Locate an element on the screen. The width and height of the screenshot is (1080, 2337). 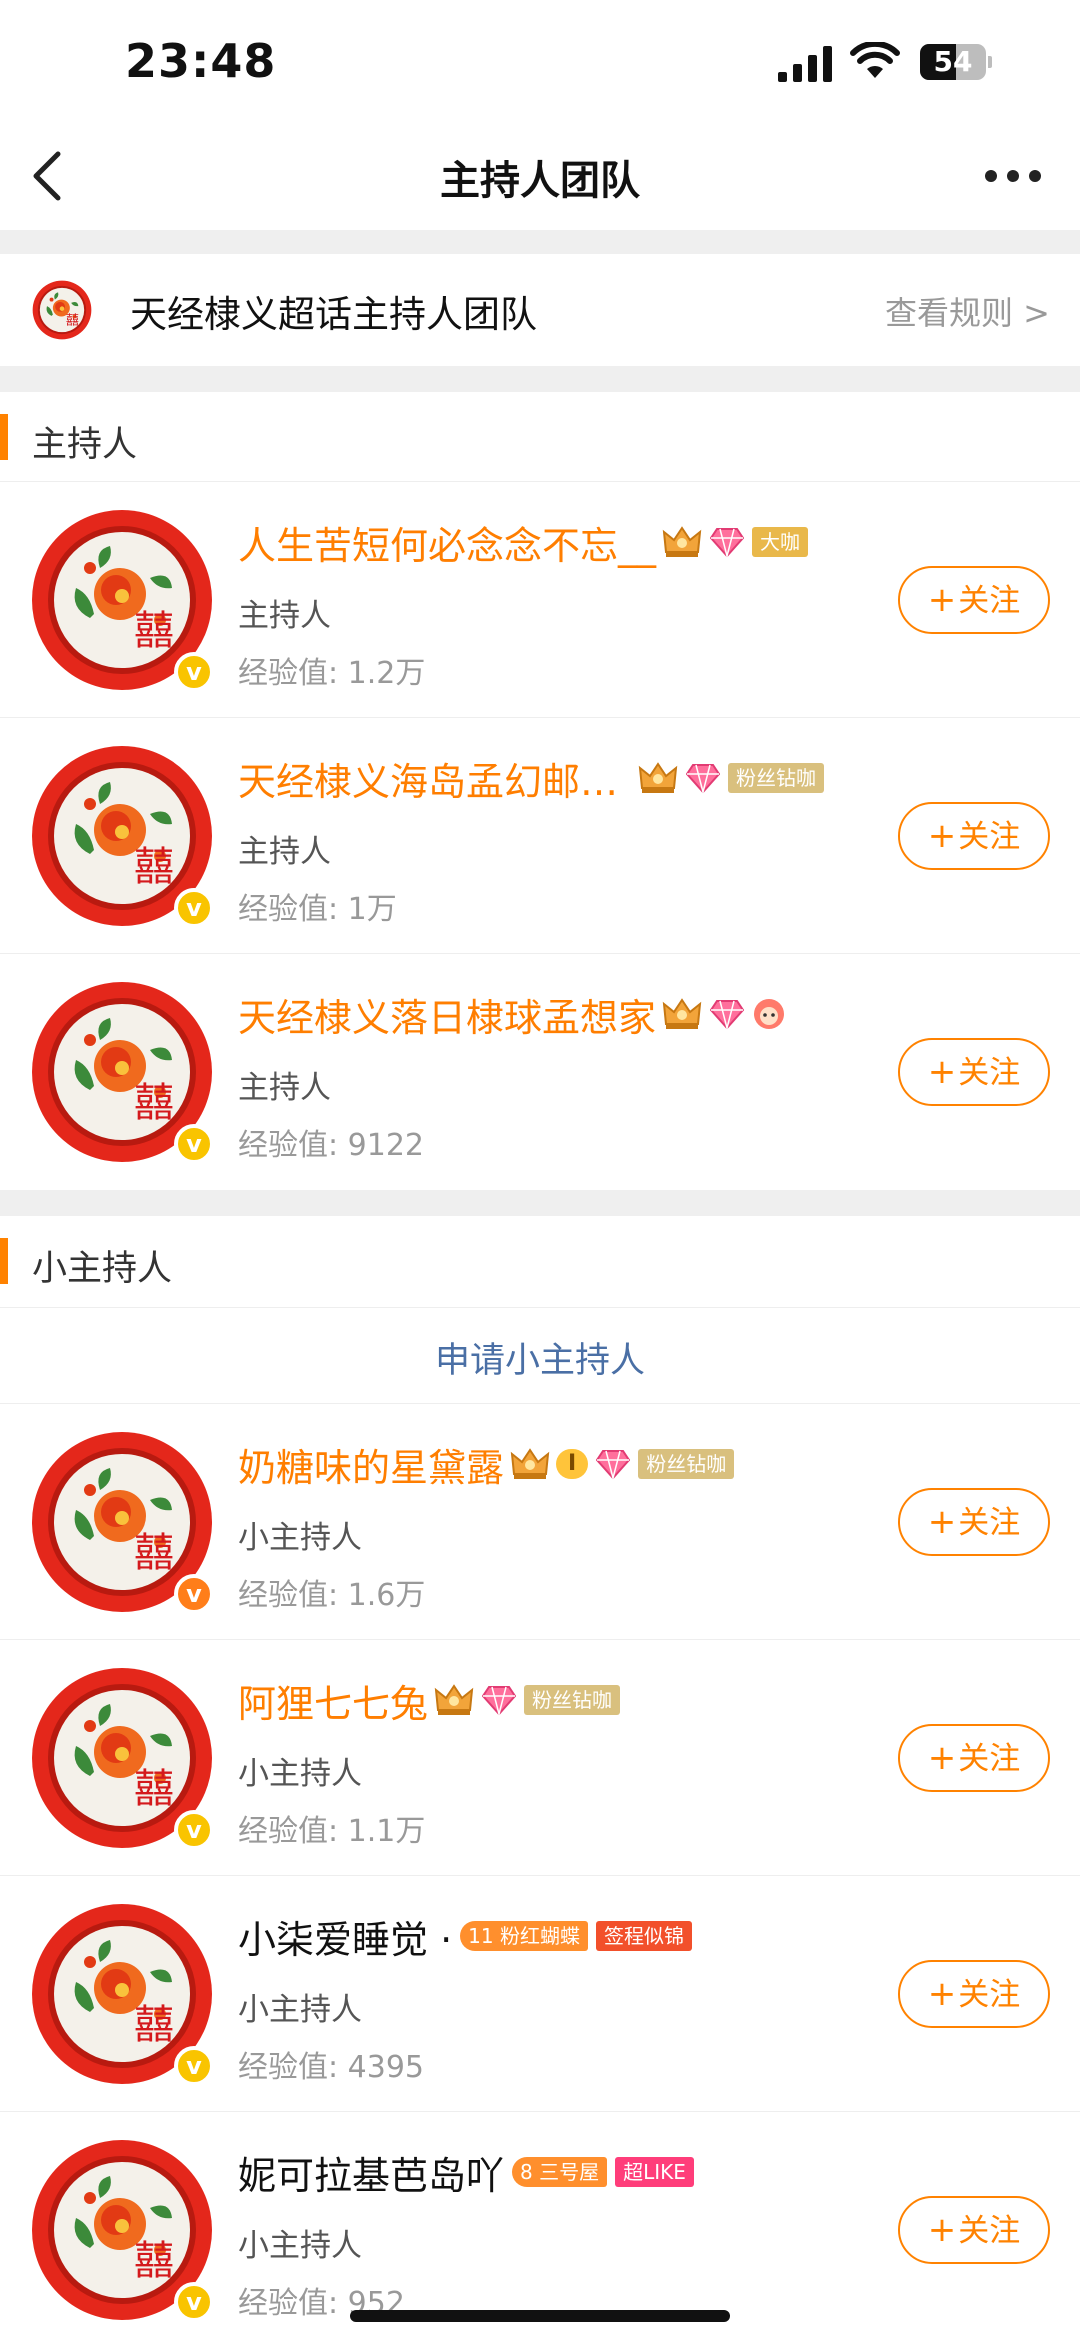
team-avatar is located at coordinates (62, 310).